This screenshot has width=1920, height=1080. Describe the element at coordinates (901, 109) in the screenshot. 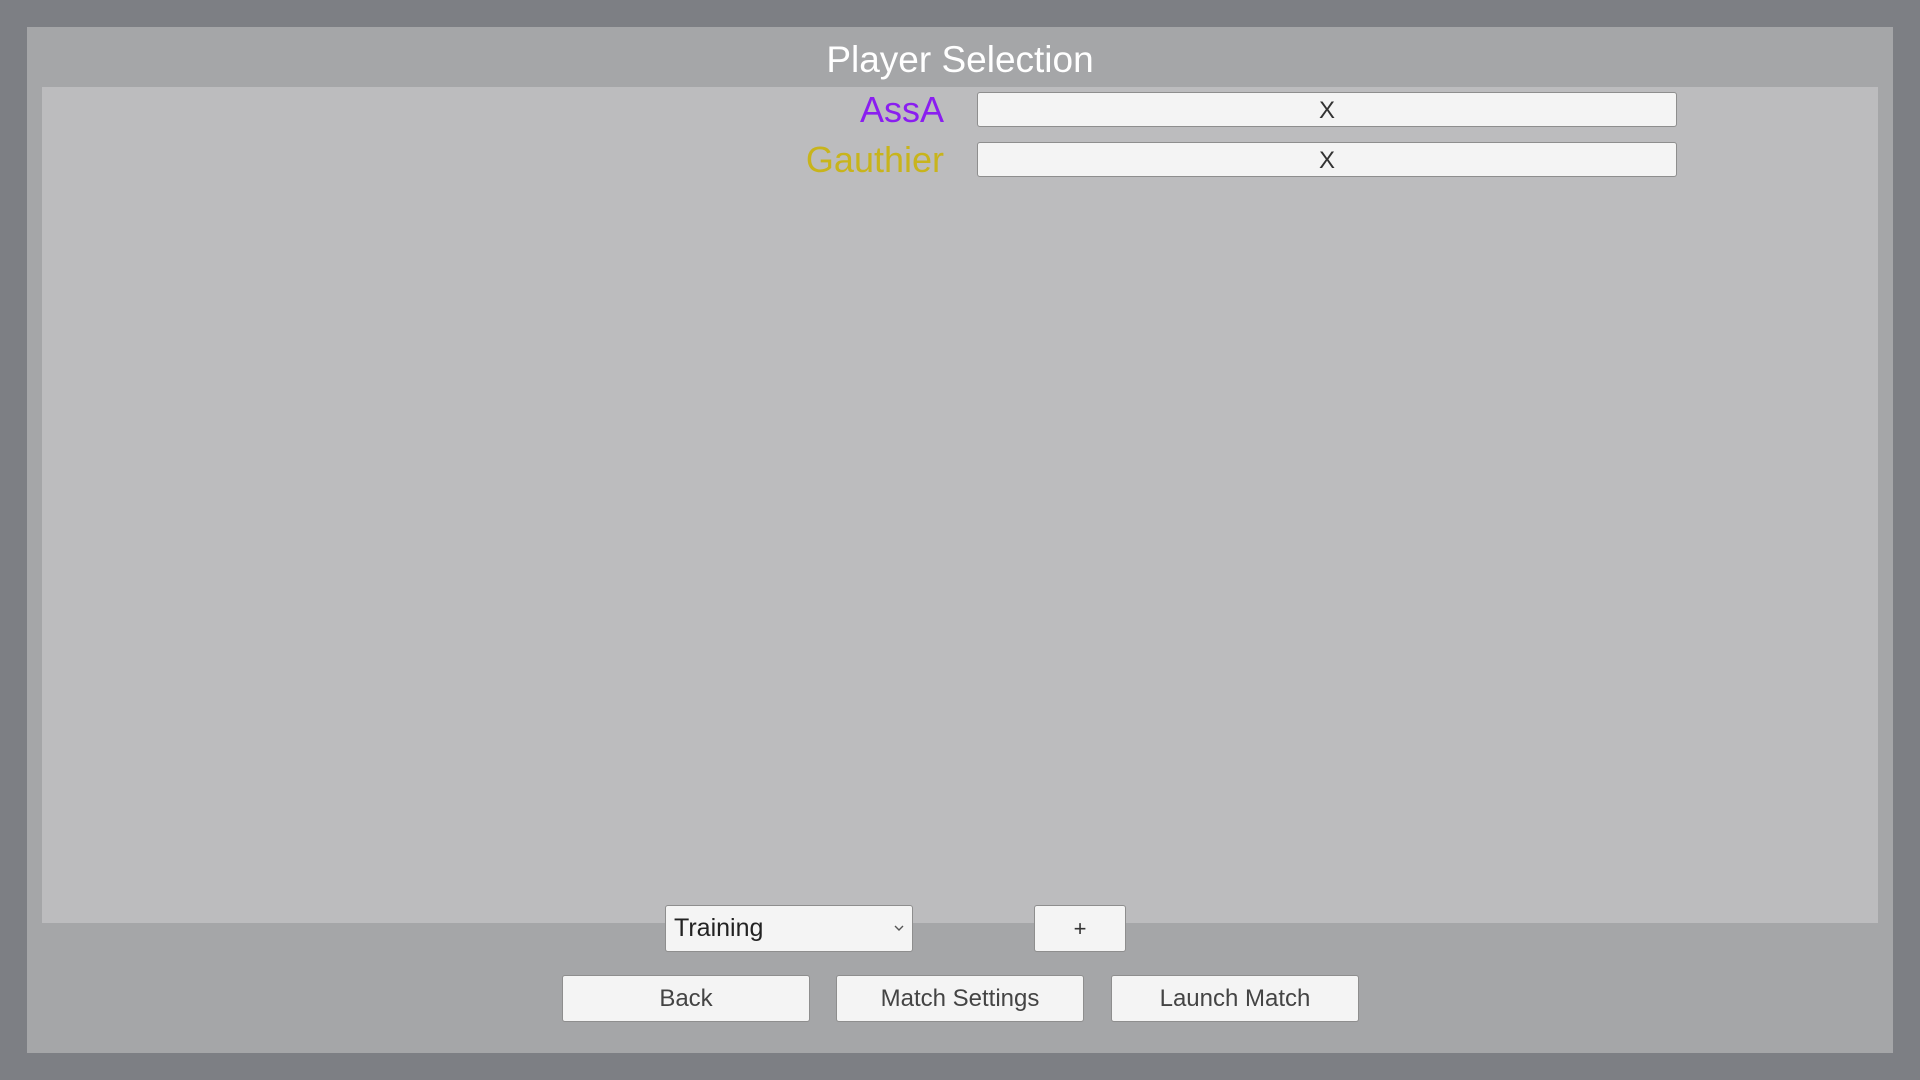

I see `player-name: AssA` at that location.